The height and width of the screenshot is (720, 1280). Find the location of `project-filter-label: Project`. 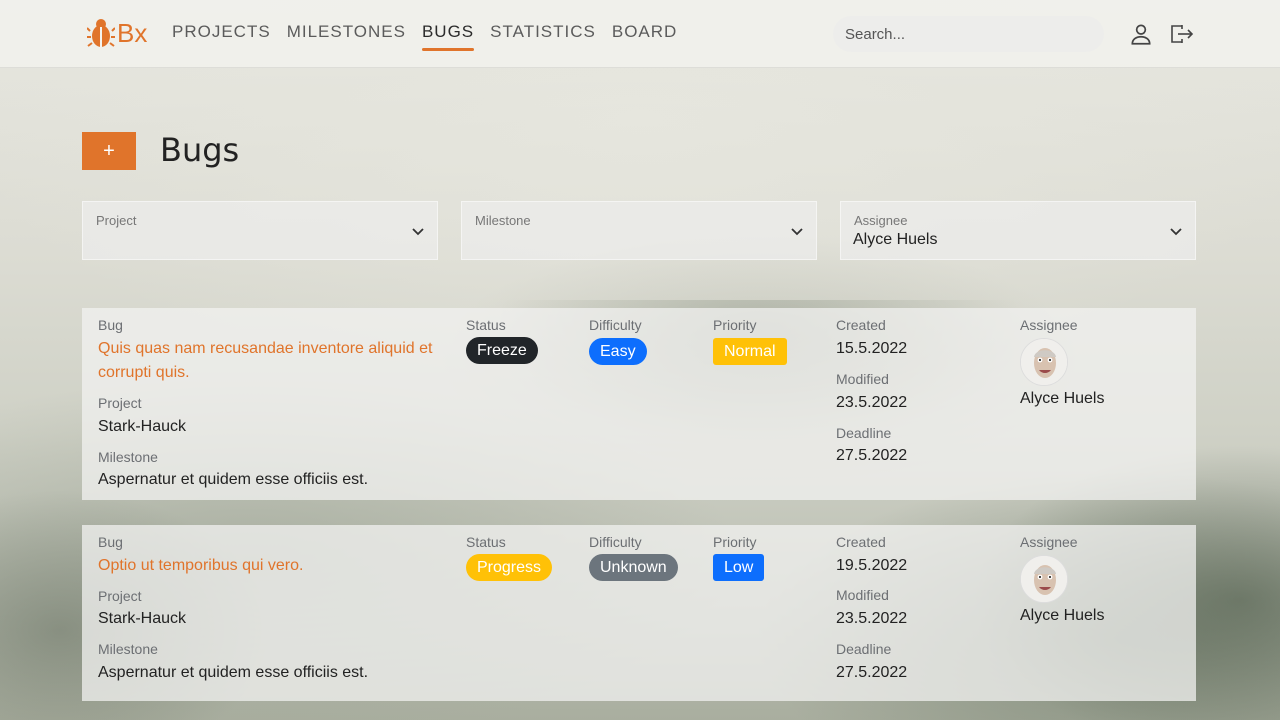

project-filter-label: Project is located at coordinates (116, 220).